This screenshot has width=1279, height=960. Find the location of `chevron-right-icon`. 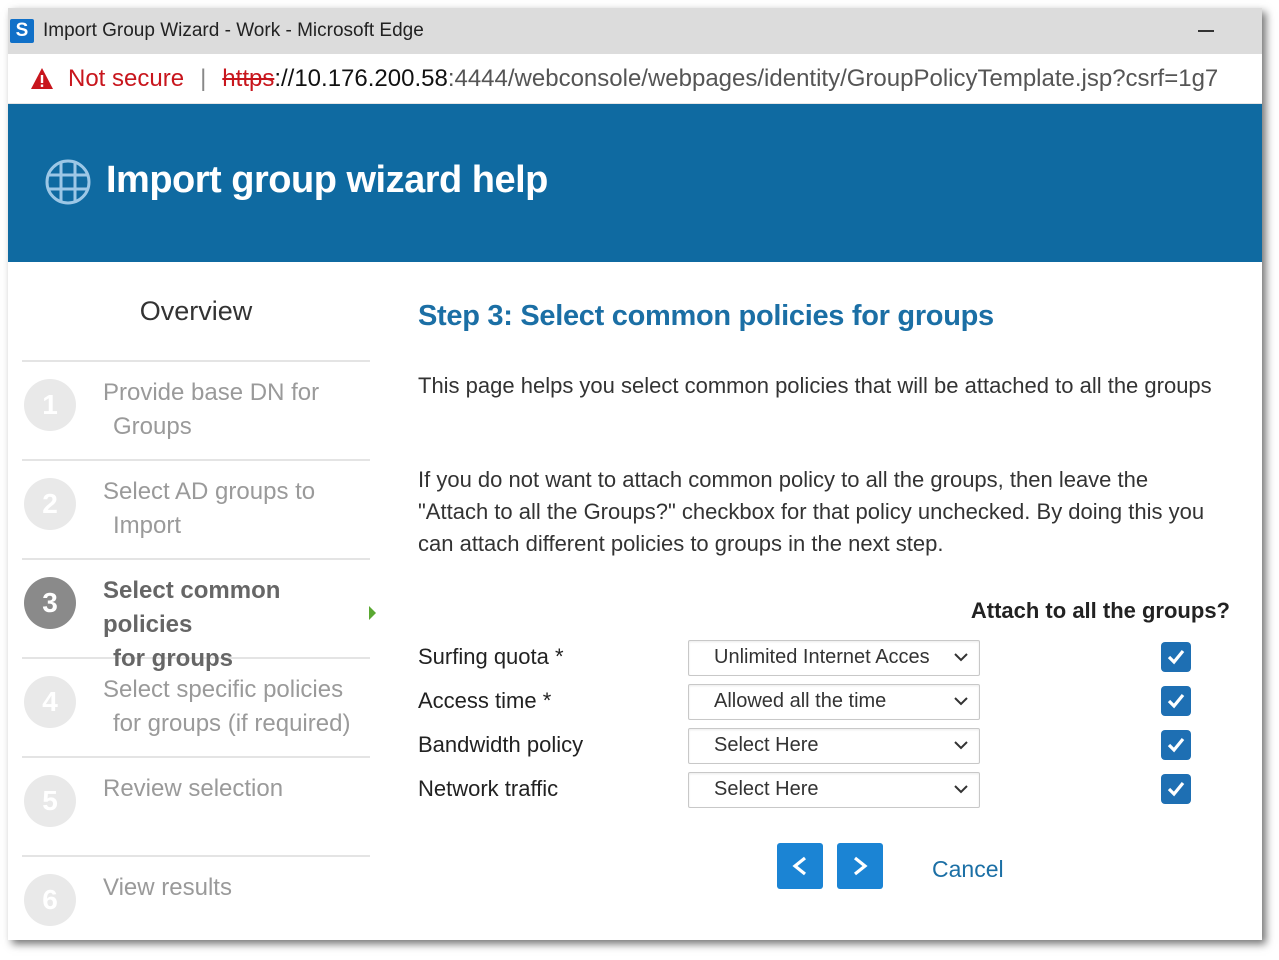

chevron-right-icon is located at coordinates (861, 866).